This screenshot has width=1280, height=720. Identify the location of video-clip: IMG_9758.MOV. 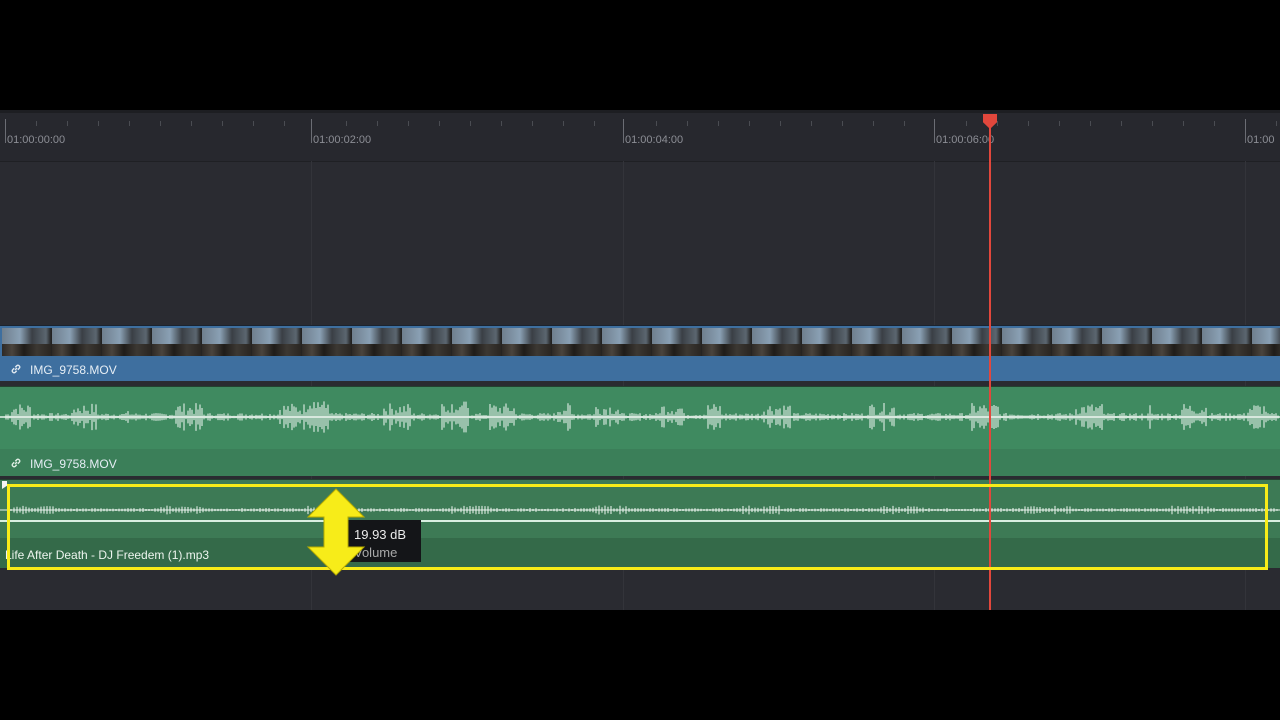
(640, 353).